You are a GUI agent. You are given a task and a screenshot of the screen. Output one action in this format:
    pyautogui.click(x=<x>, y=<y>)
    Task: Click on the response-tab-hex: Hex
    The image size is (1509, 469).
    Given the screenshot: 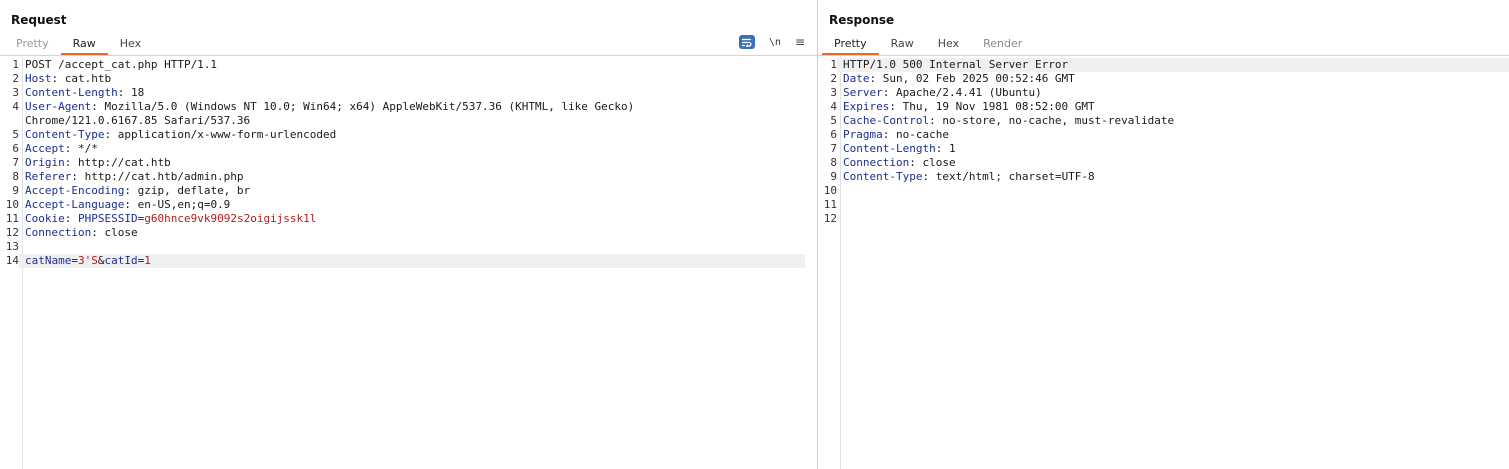 What is the action you would take?
    pyautogui.click(x=948, y=43)
    